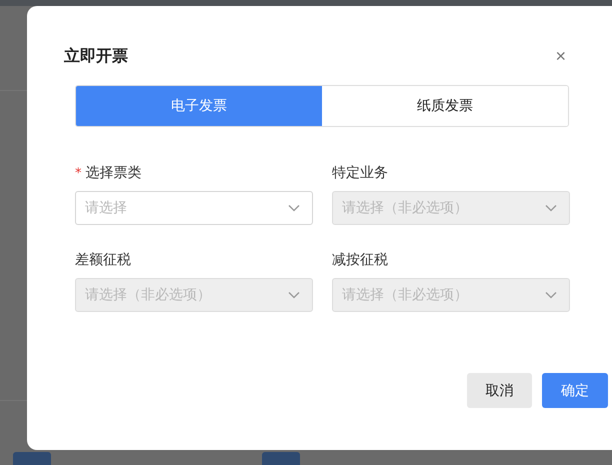 The width and height of the screenshot is (612, 465). What do you see at coordinates (360, 173) in the screenshot?
I see `field-label: 特定业务` at bounding box center [360, 173].